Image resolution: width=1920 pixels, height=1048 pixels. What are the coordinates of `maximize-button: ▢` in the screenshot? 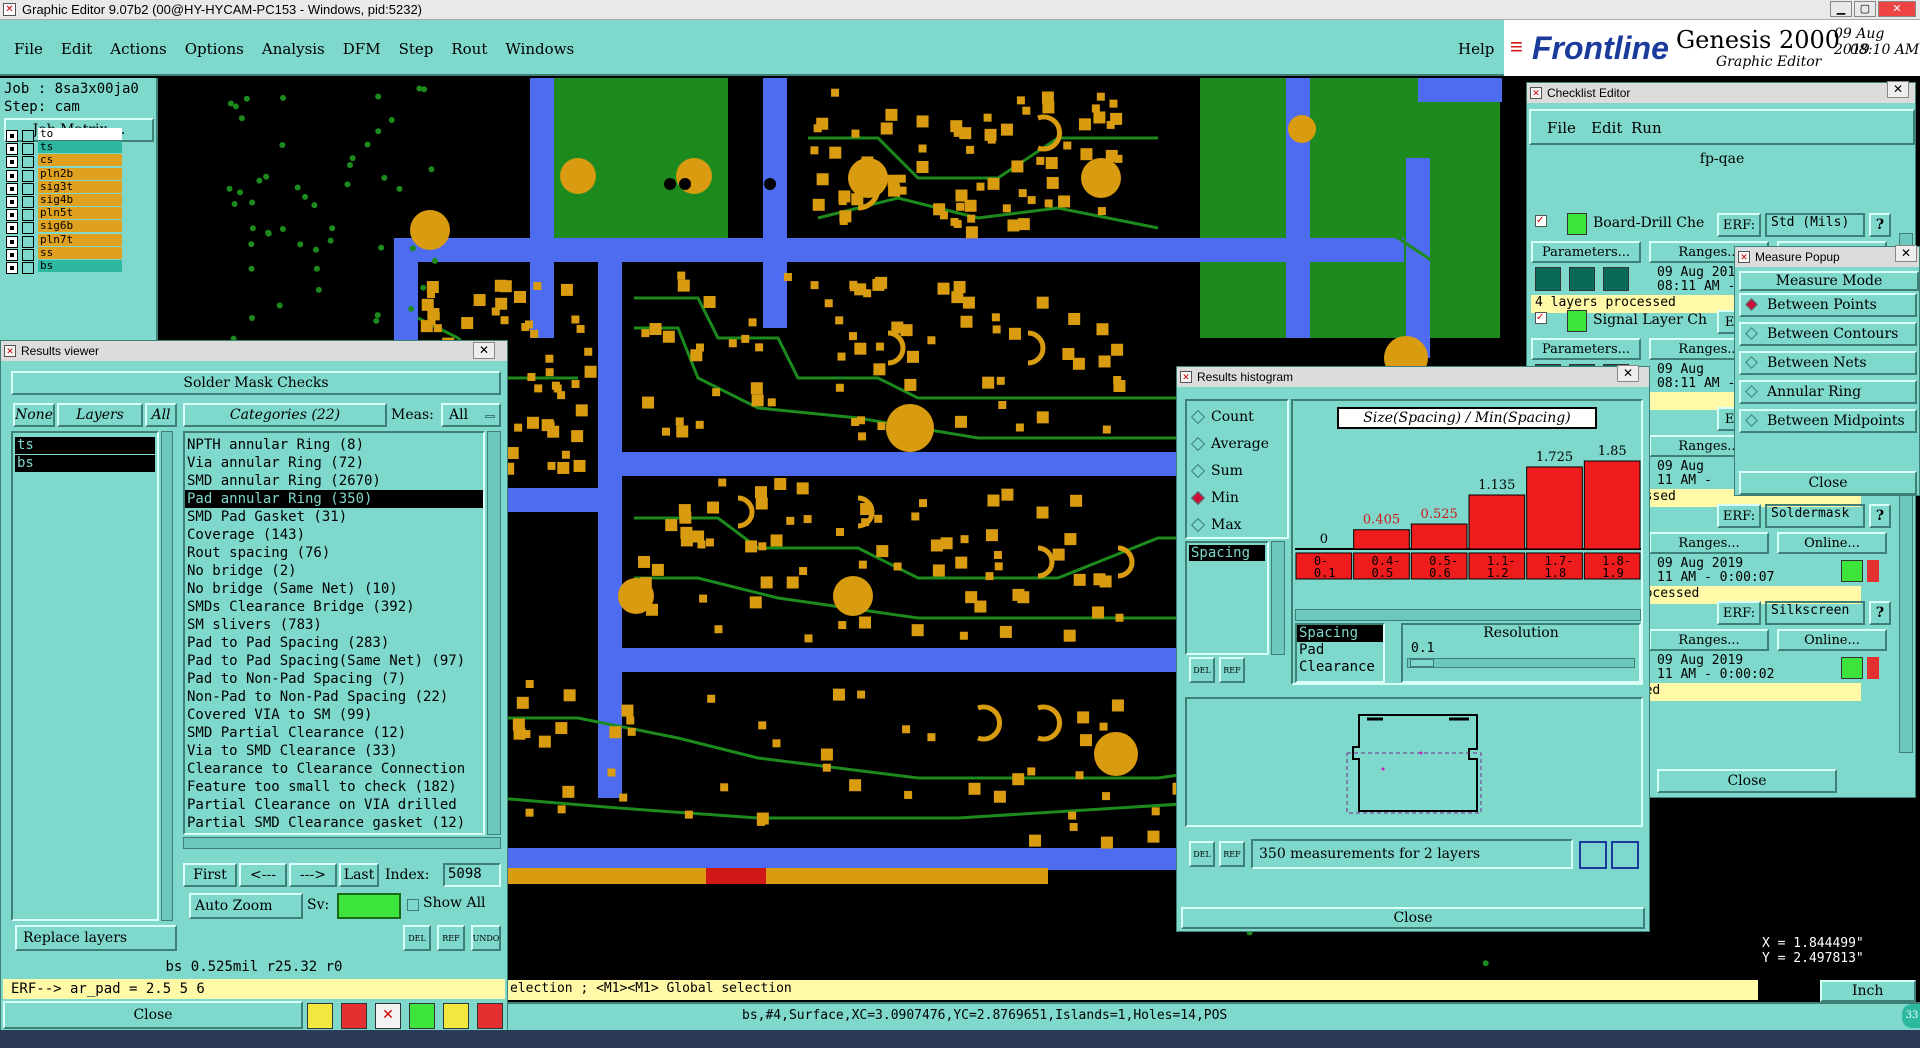 It's located at (1865, 9).